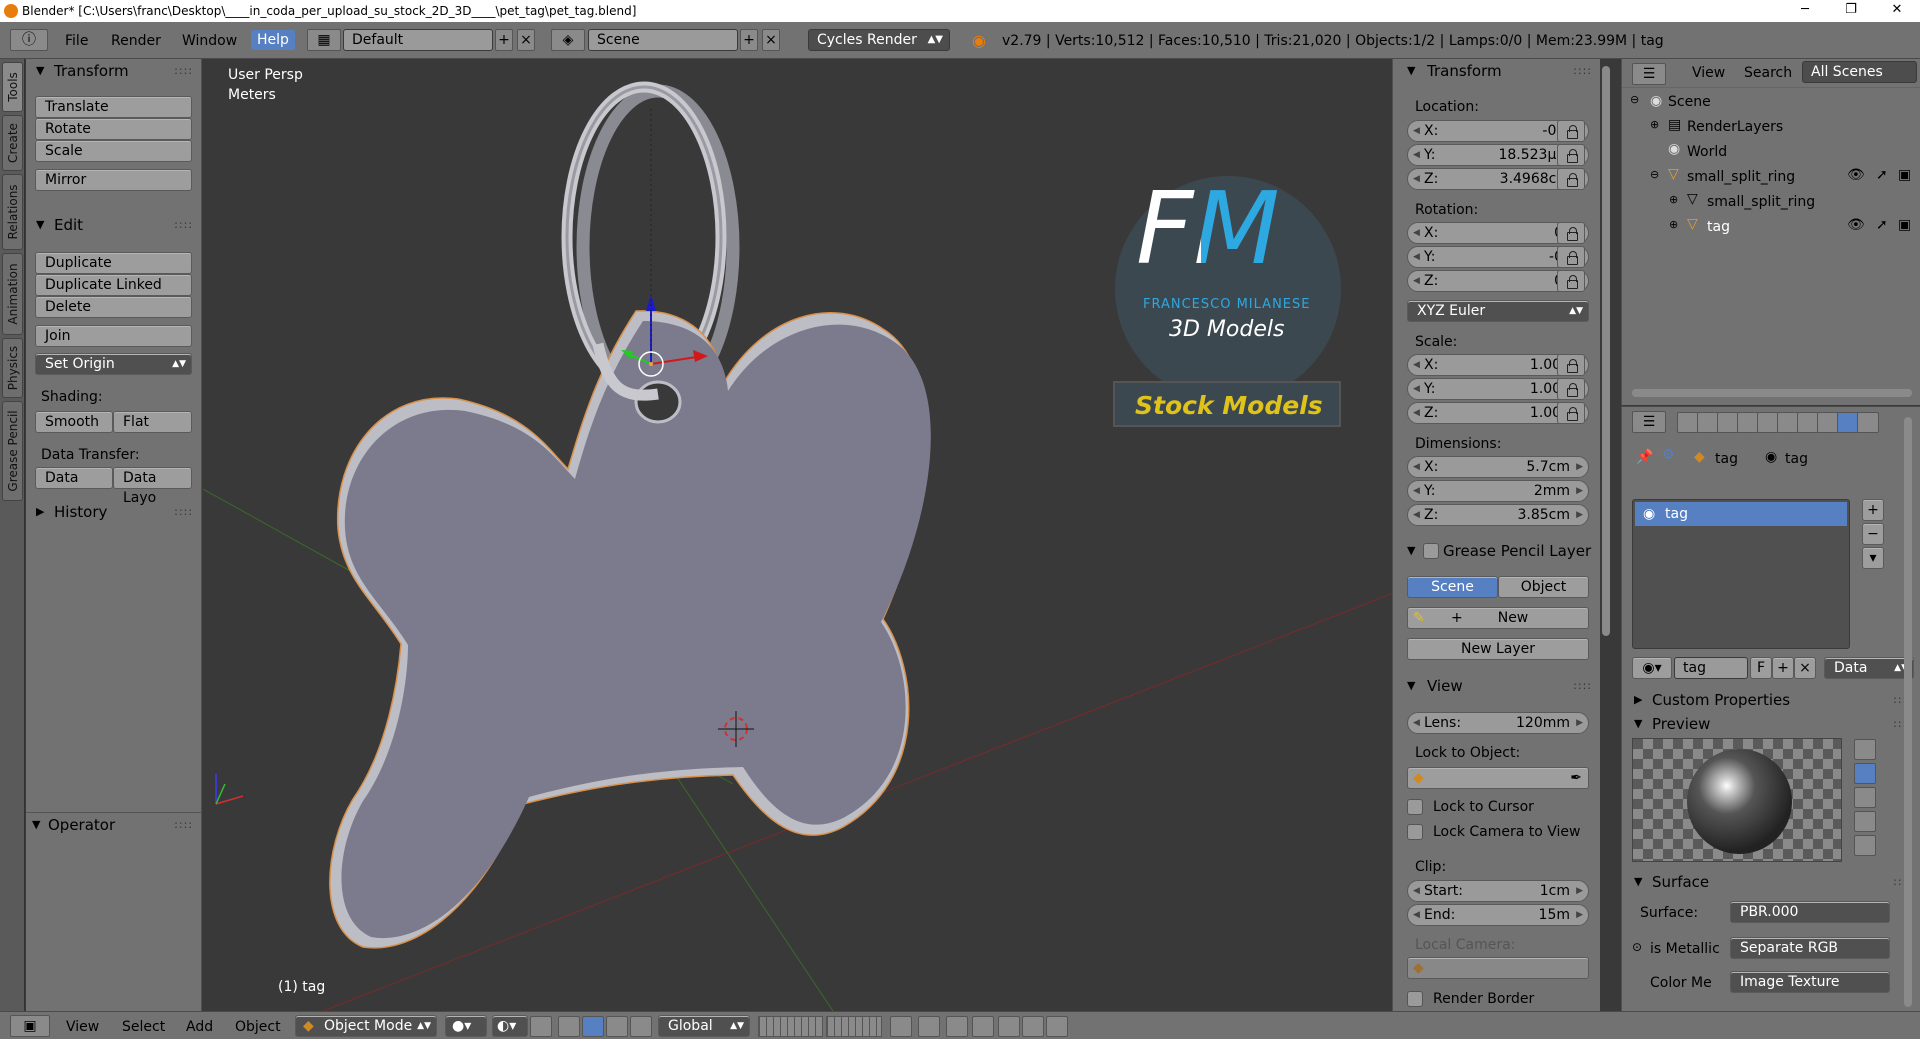  What do you see at coordinates (1728, 422) in the screenshot?
I see `scene-tab-icon` at bounding box center [1728, 422].